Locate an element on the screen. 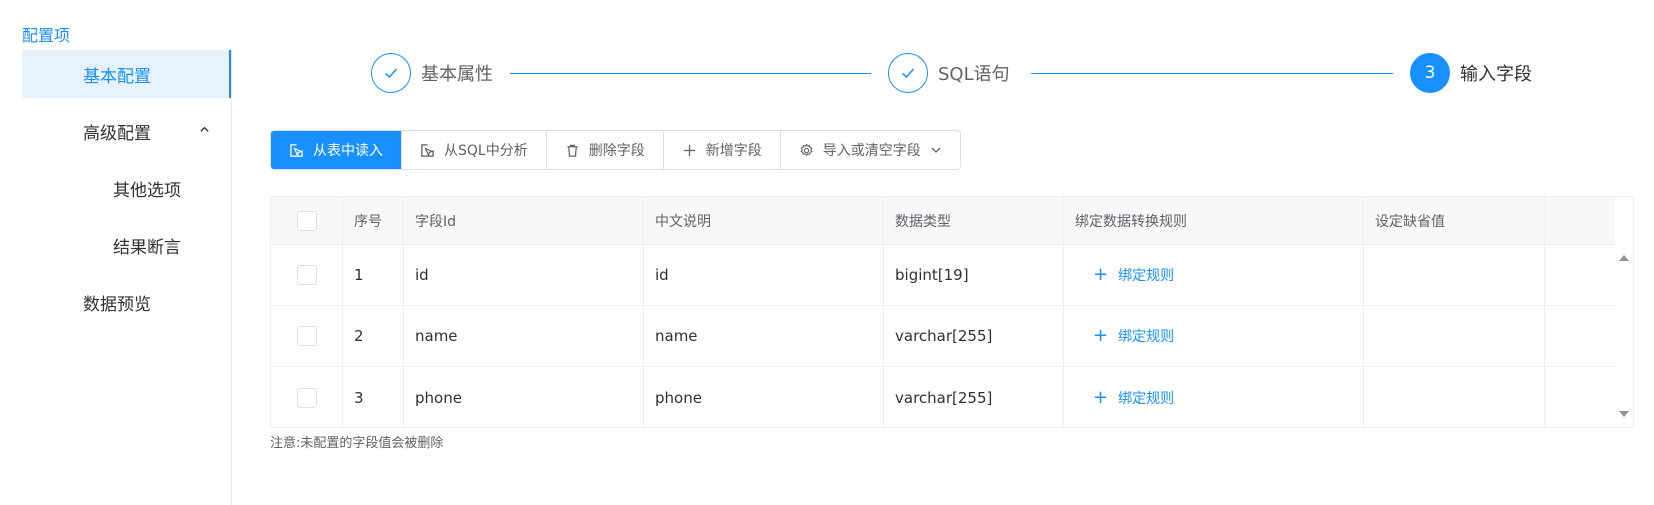  button-label: 导入或清空字段 is located at coordinates (871, 151).